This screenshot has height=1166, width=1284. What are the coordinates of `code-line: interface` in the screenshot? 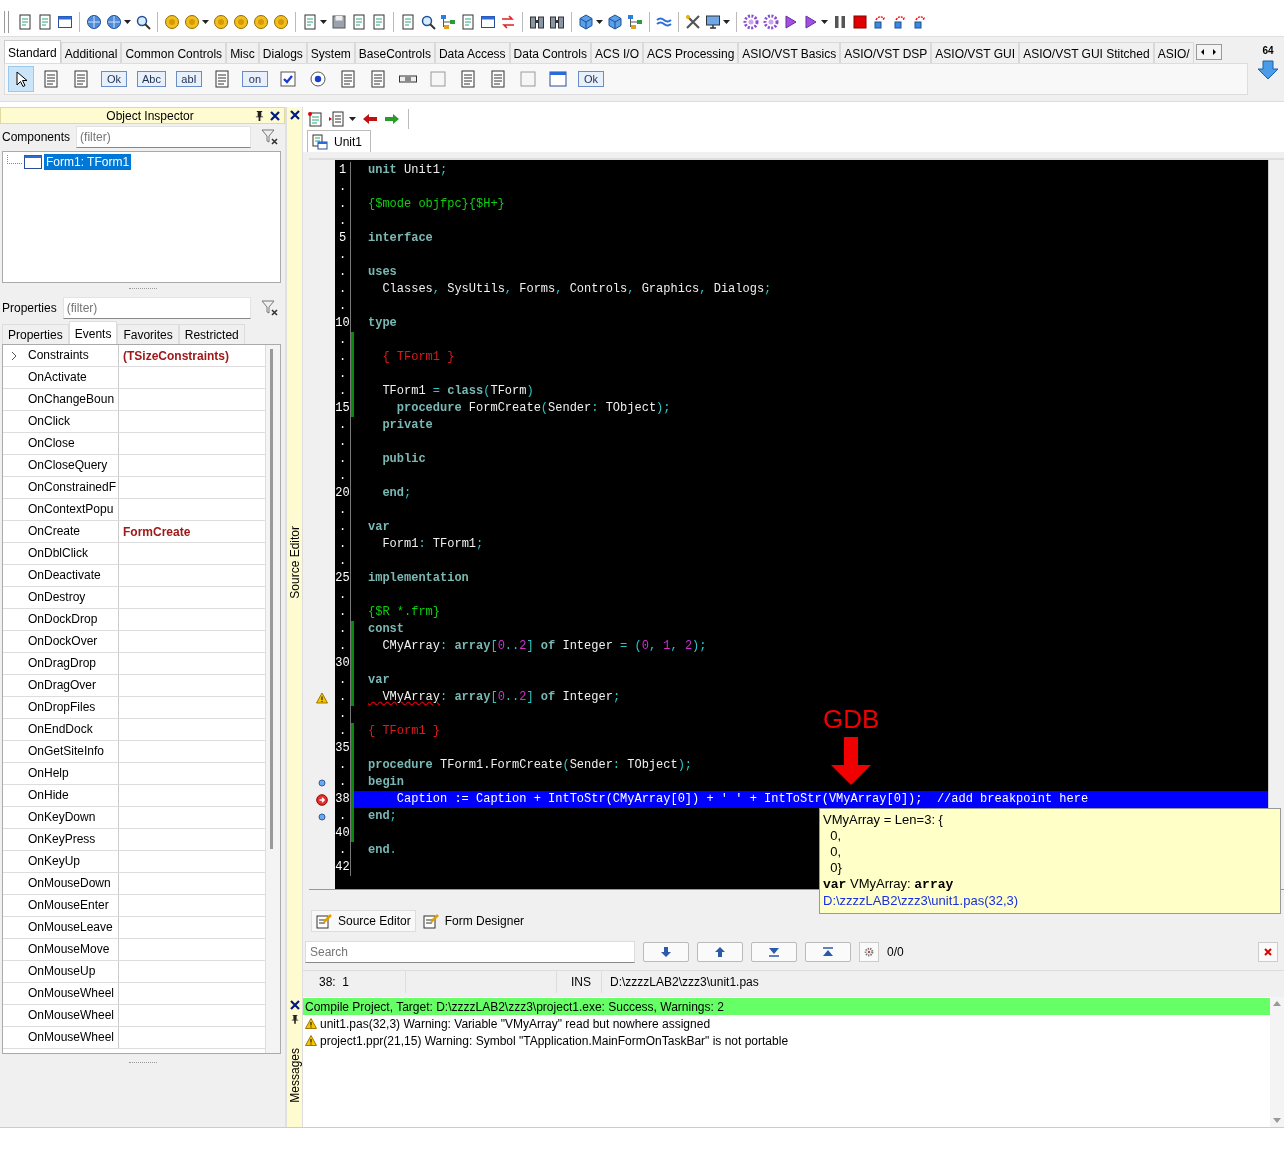 It's located at (400, 238).